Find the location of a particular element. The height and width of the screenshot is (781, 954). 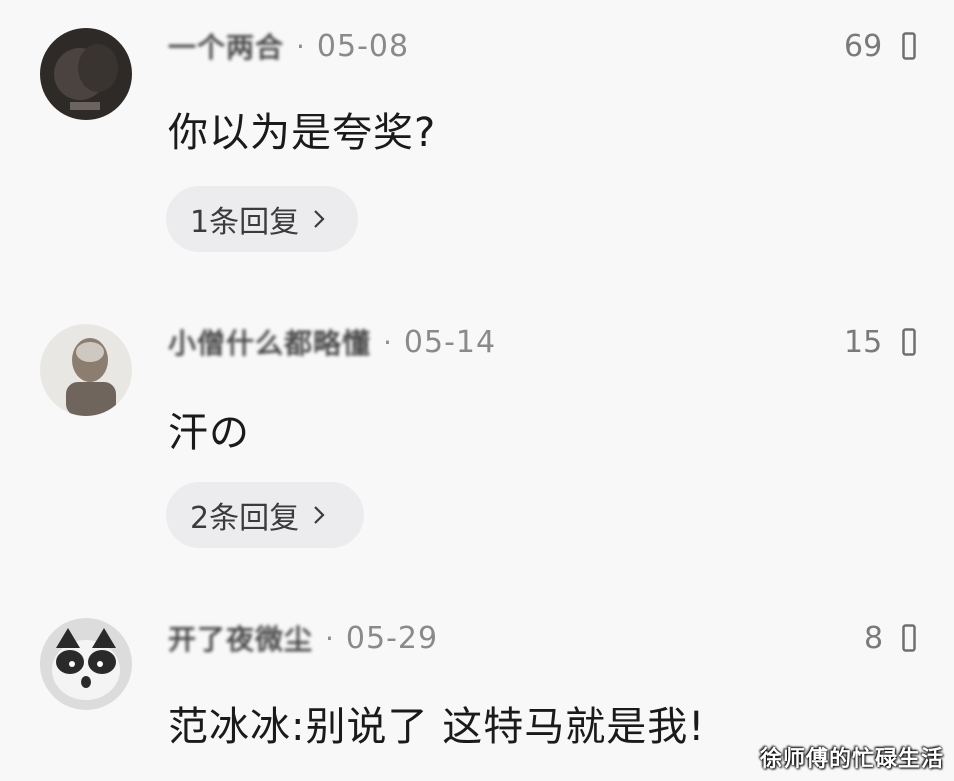

watermark: 徐师傅的忙碌生活 is located at coordinates (851, 759).